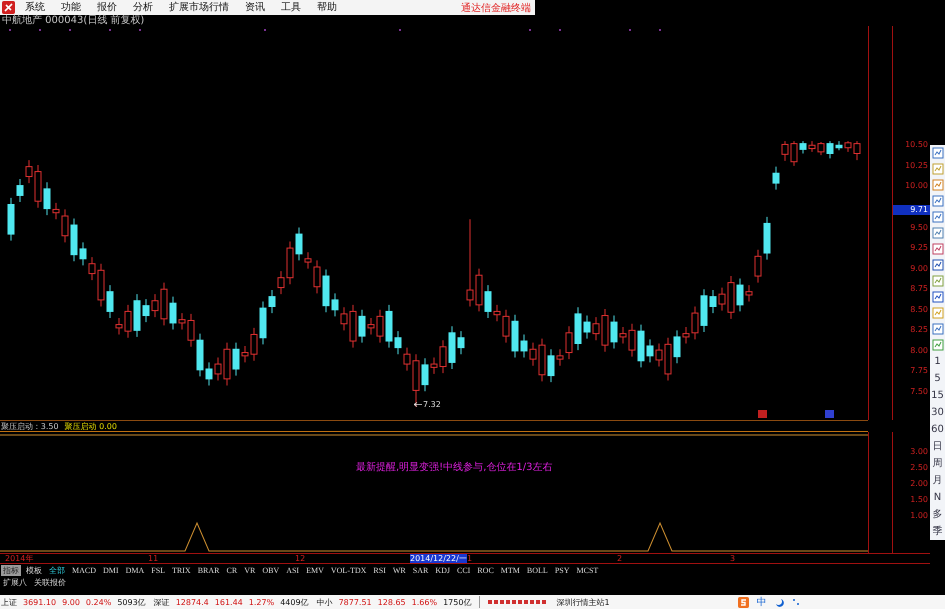 The image size is (945, 609). Describe the element at coordinates (454, 467) in the screenshot. I see `signal-message: 最新提醒,明显变强!中线参与,仓位在1/3左右` at that location.